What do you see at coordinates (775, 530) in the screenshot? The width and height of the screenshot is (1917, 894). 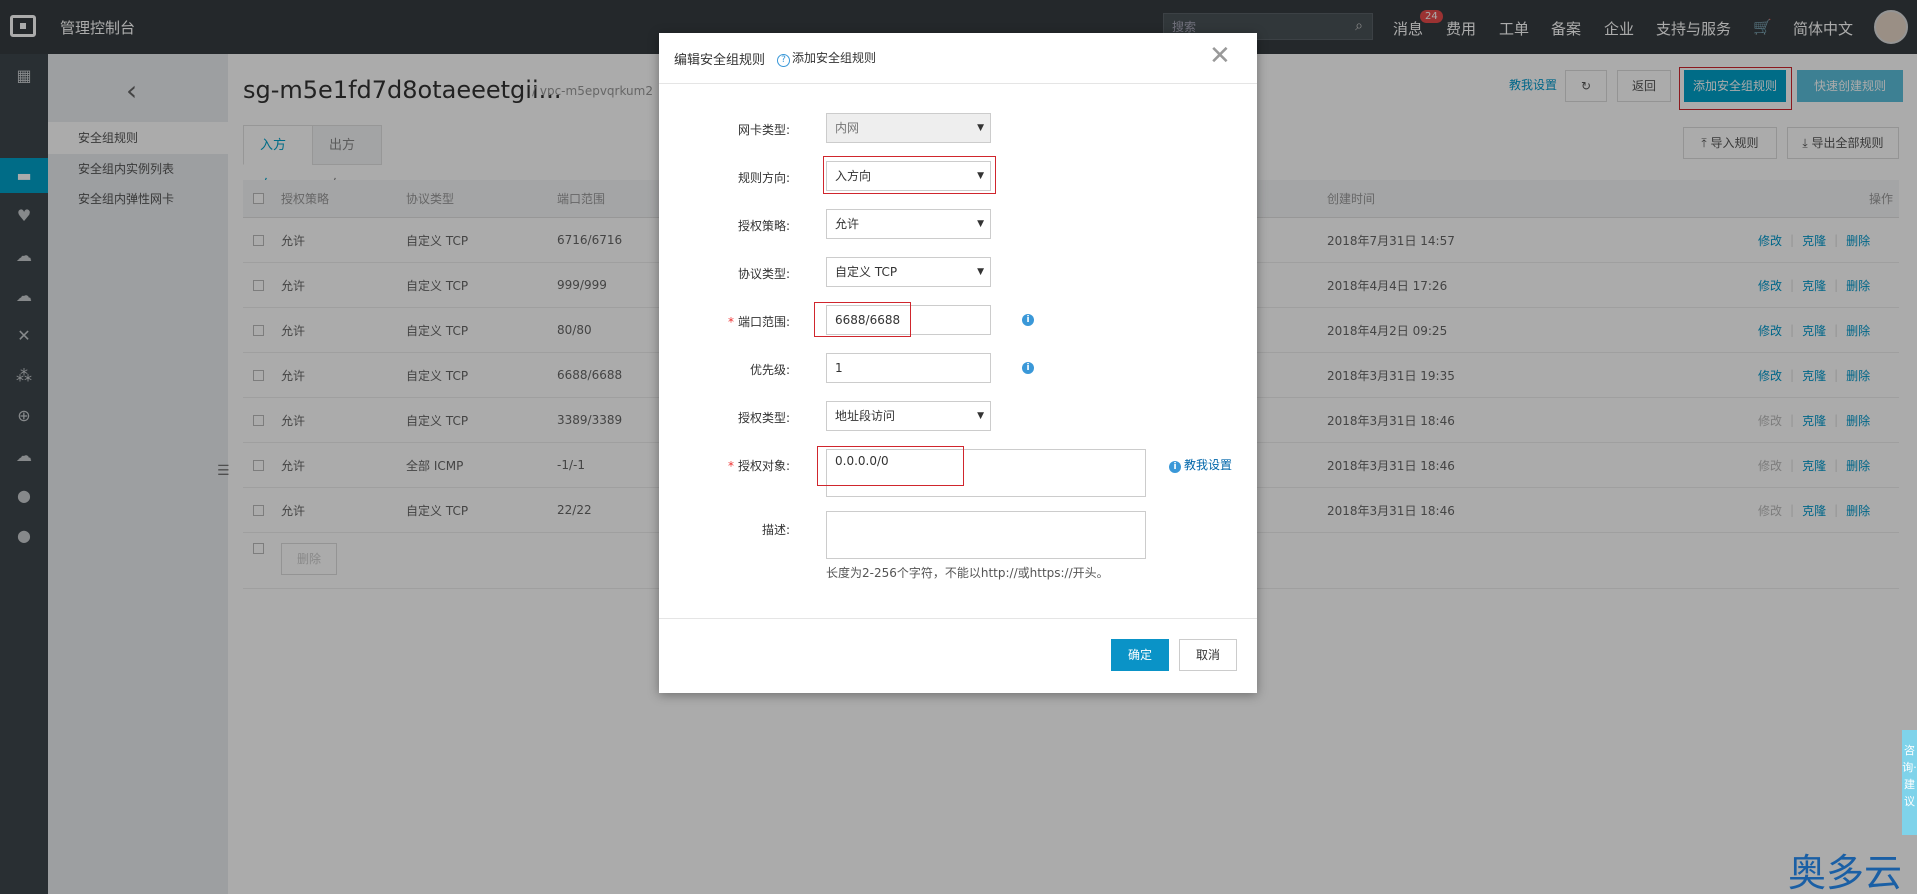 I see `desc-label: 描述:` at bounding box center [775, 530].